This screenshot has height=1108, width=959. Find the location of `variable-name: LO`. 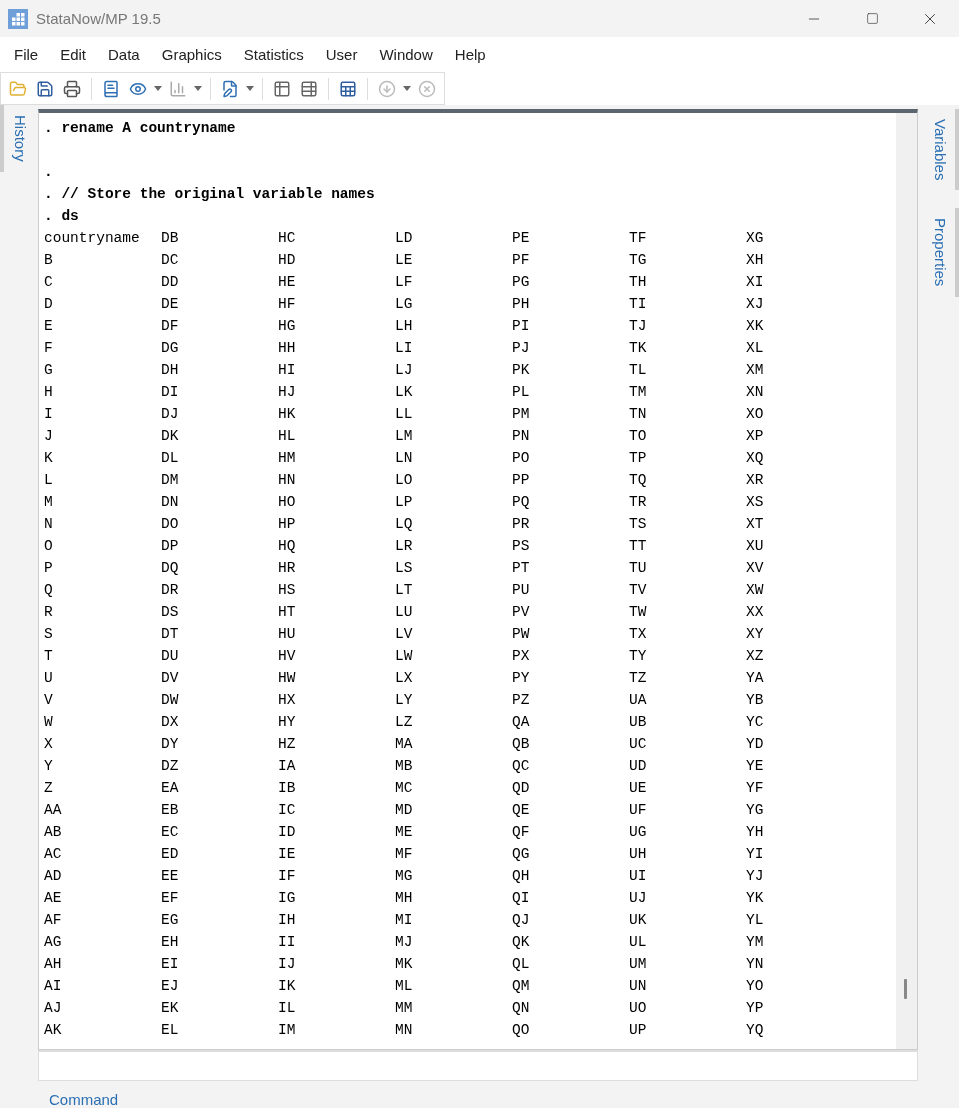

variable-name: LO is located at coordinates (404, 480).